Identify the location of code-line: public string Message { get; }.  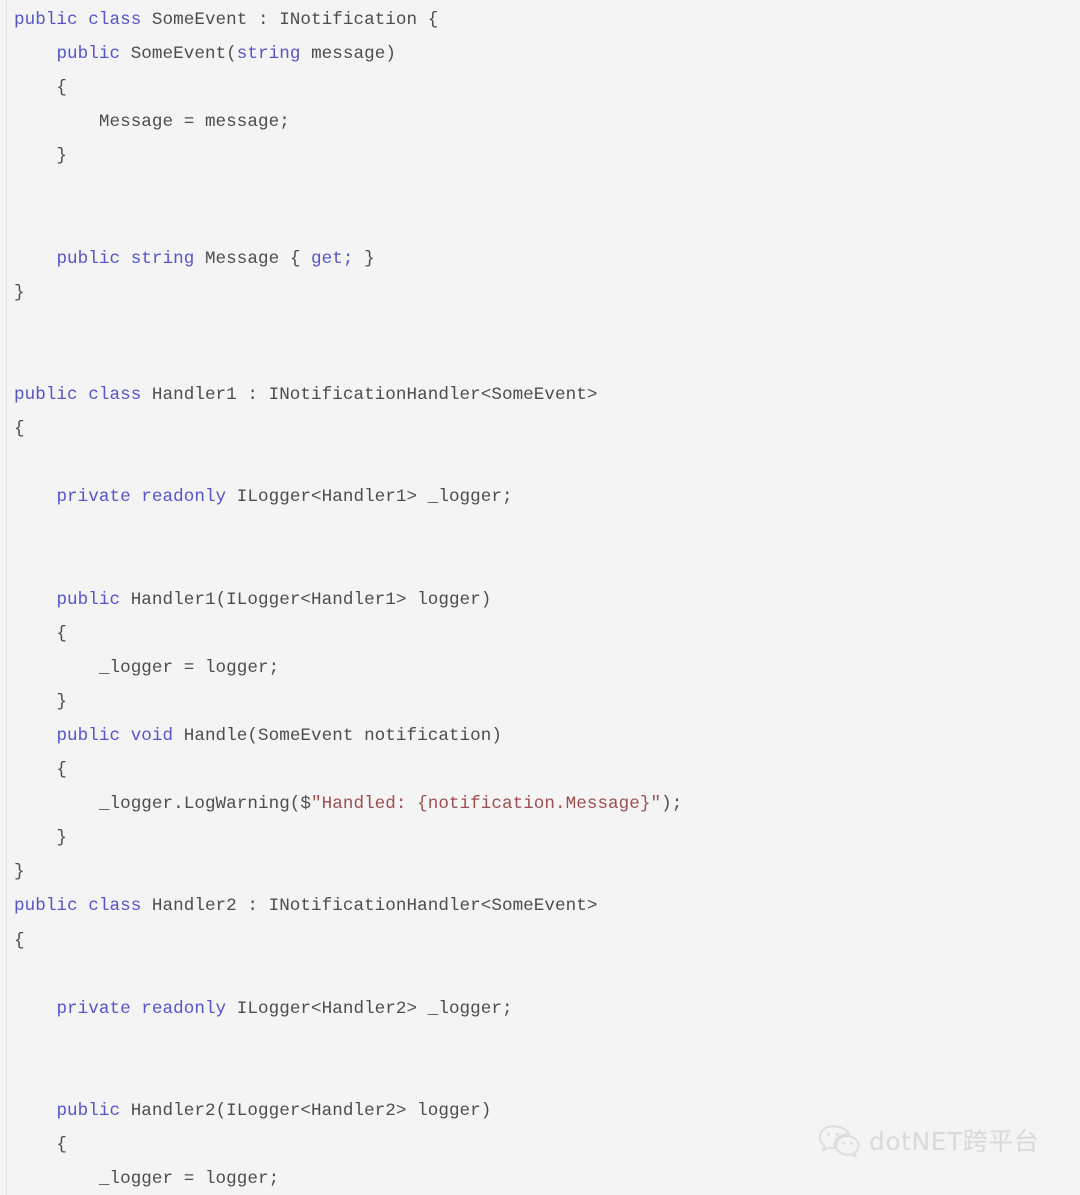
(540, 259).